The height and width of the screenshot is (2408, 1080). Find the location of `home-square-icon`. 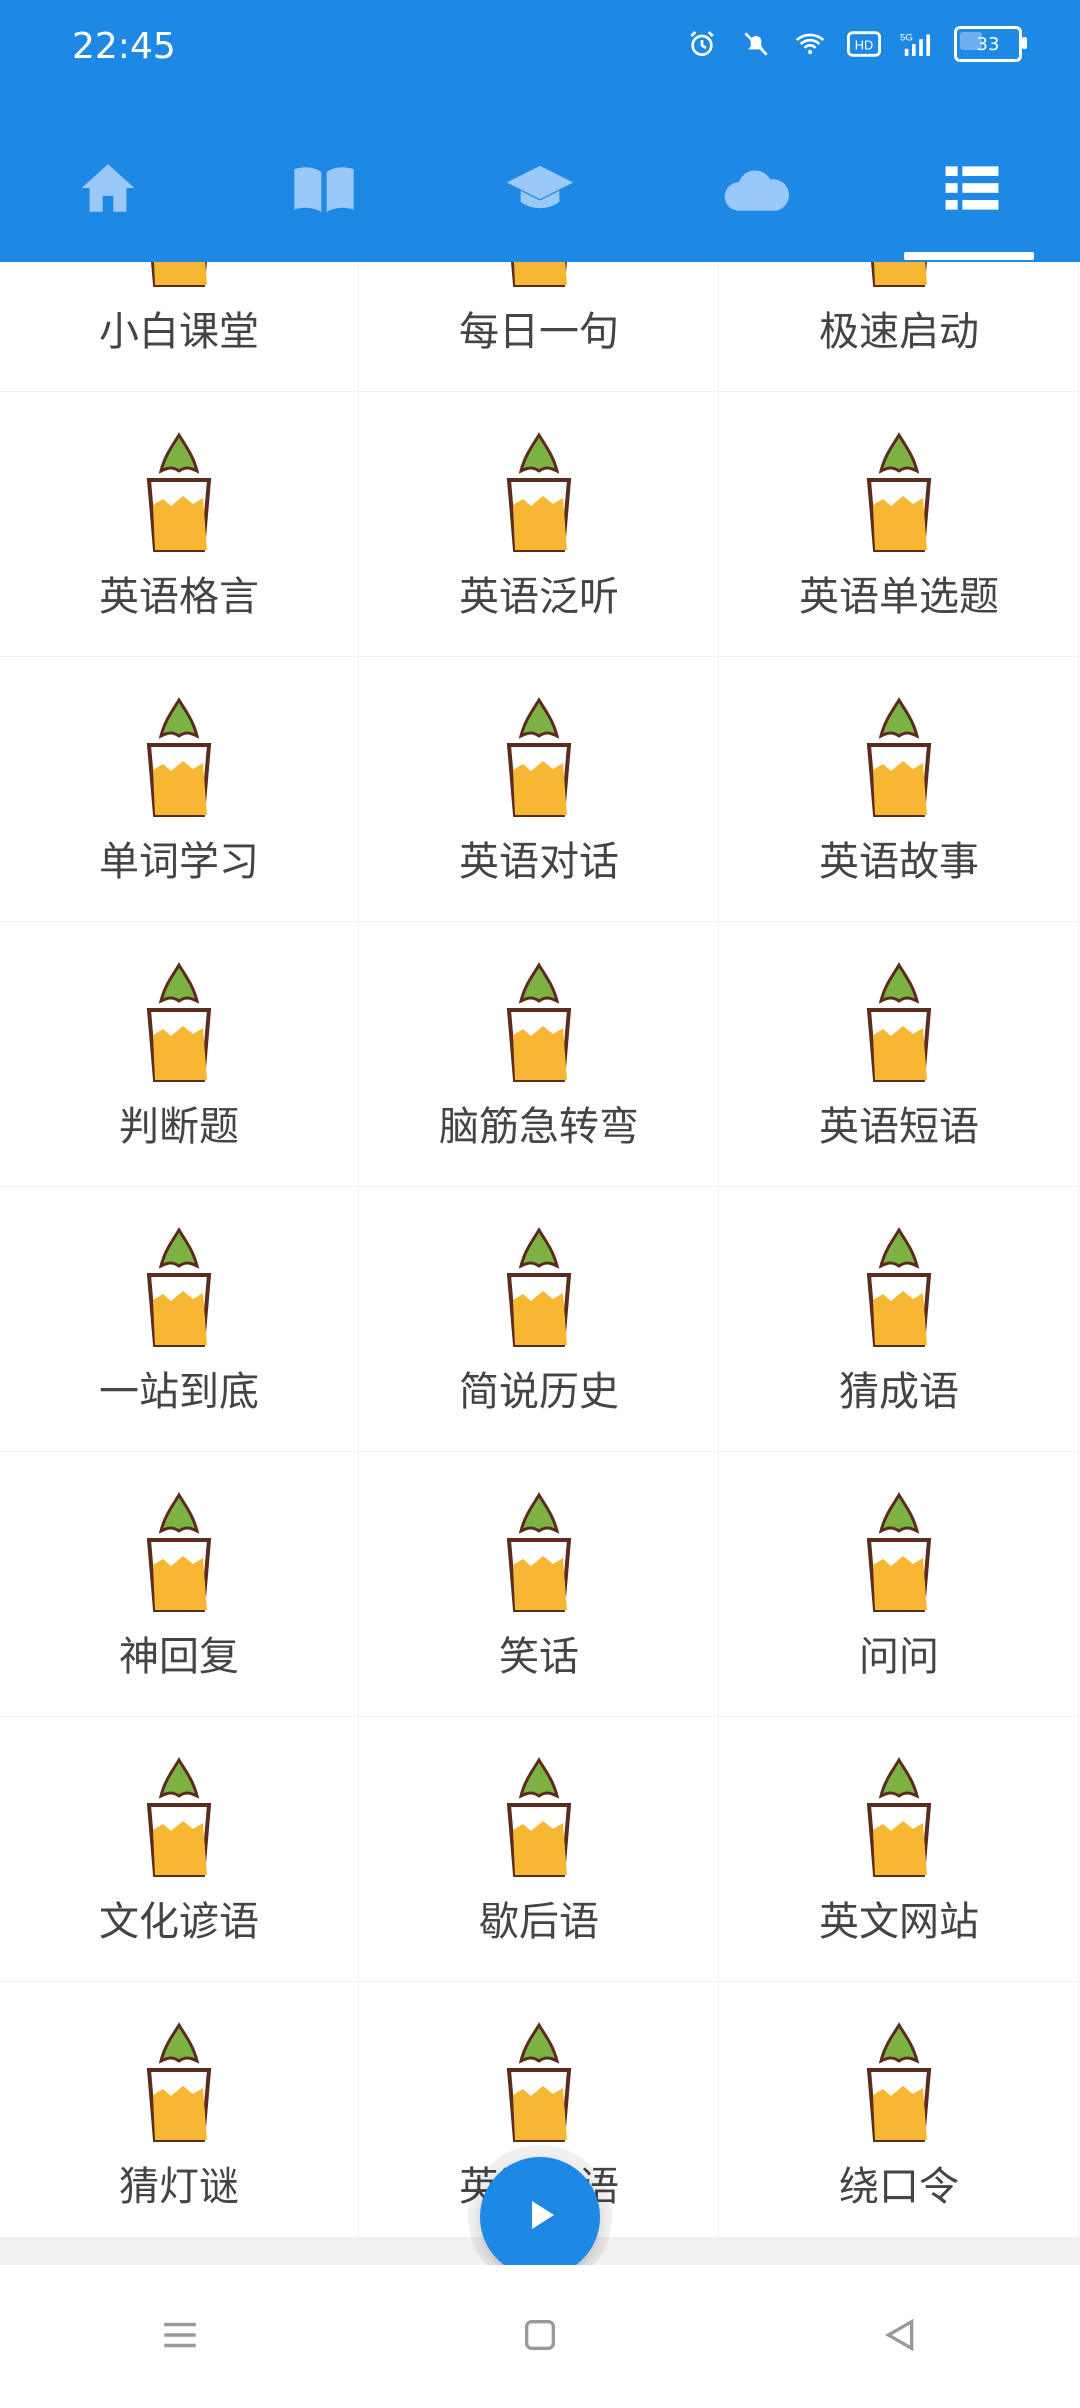

home-square-icon is located at coordinates (540, 2337).